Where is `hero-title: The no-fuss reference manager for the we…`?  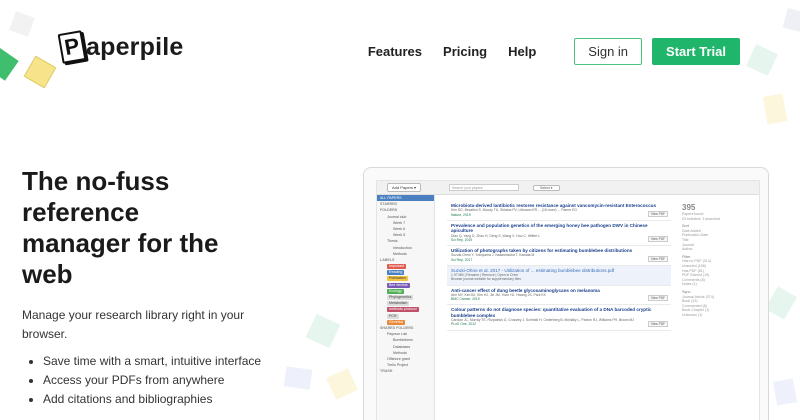
hero-title: The no-fuss reference manager for the we… is located at coordinates (120, 227).